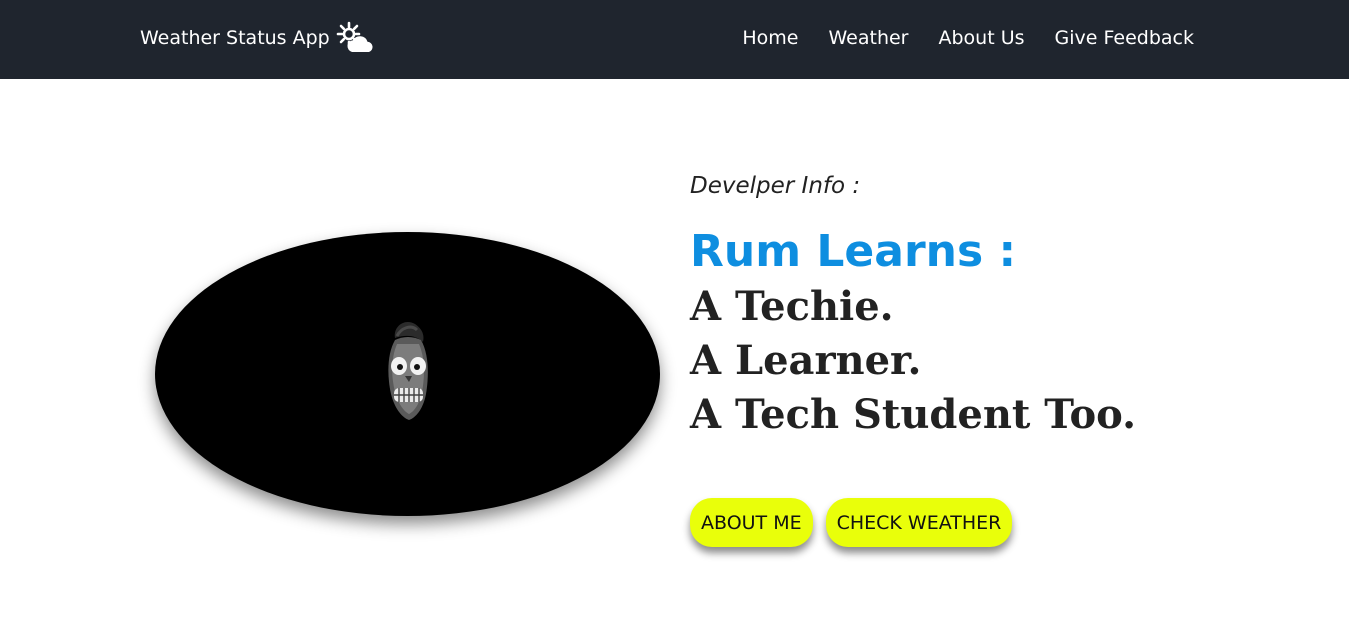 The image size is (1349, 634). Describe the element at coordinates (354, 36) in the screenshot. I see `sun-cloud-icon` at that location.